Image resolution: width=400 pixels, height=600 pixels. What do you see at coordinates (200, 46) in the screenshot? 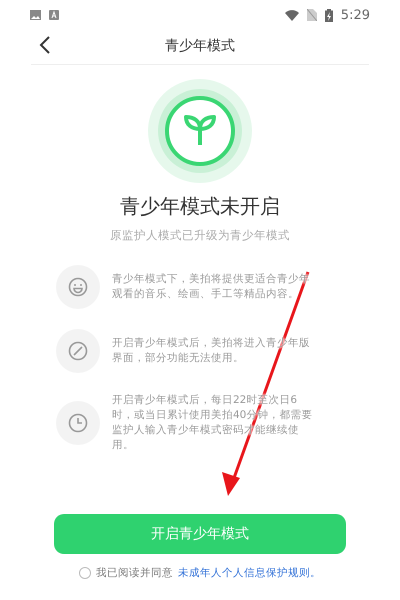
I see `page-title: 青少年模式` at bounding box center [200, 46].